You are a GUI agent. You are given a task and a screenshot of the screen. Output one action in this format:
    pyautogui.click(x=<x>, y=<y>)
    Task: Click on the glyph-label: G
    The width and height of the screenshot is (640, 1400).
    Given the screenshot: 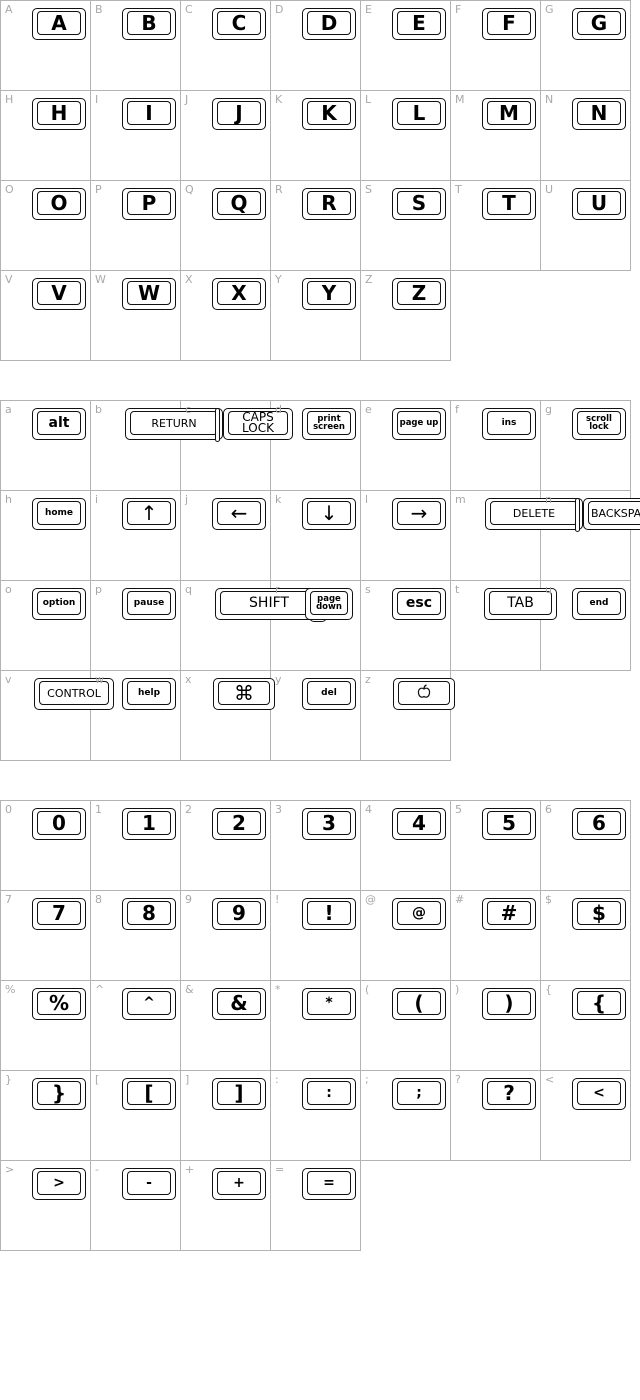 What is the action you would take?
    pyautogui.click(x=549, y=9)
    